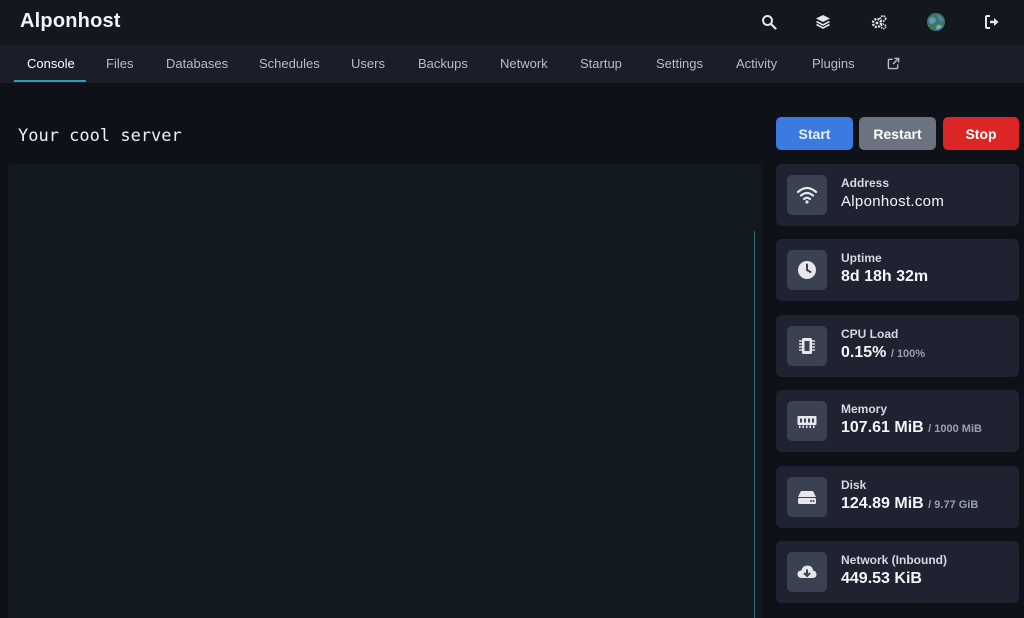 The image size is (1024, 618). What do you see at coordinates (823, 22) in the screenshot?
I see `layers-icon` at bounding box center [823, 22].